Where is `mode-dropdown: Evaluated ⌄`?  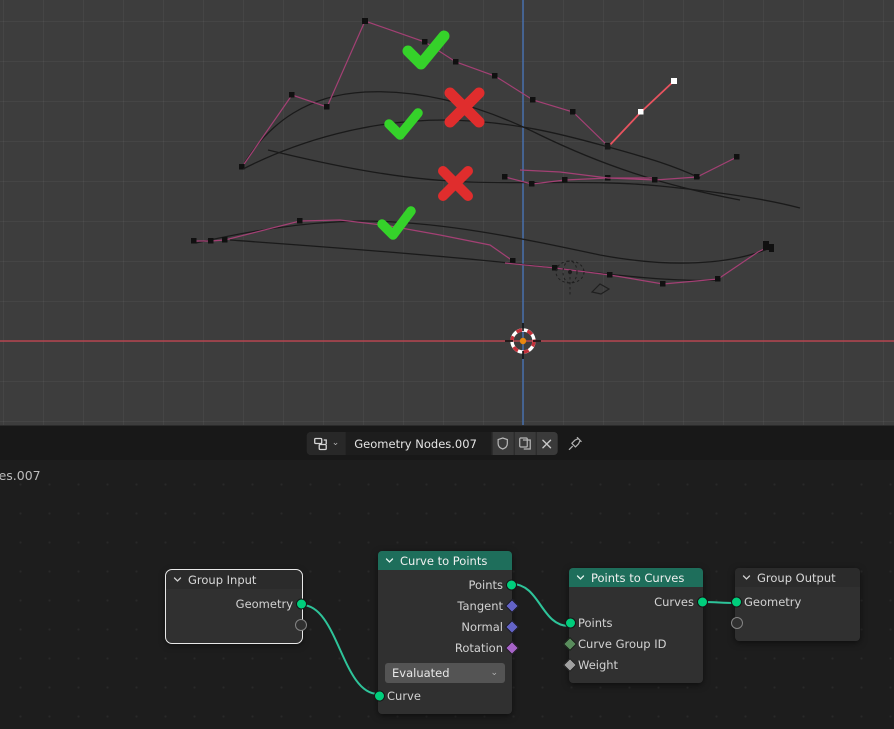 mode-dropdown: Evaluated ⌄ is located at coordinates (445, 673).